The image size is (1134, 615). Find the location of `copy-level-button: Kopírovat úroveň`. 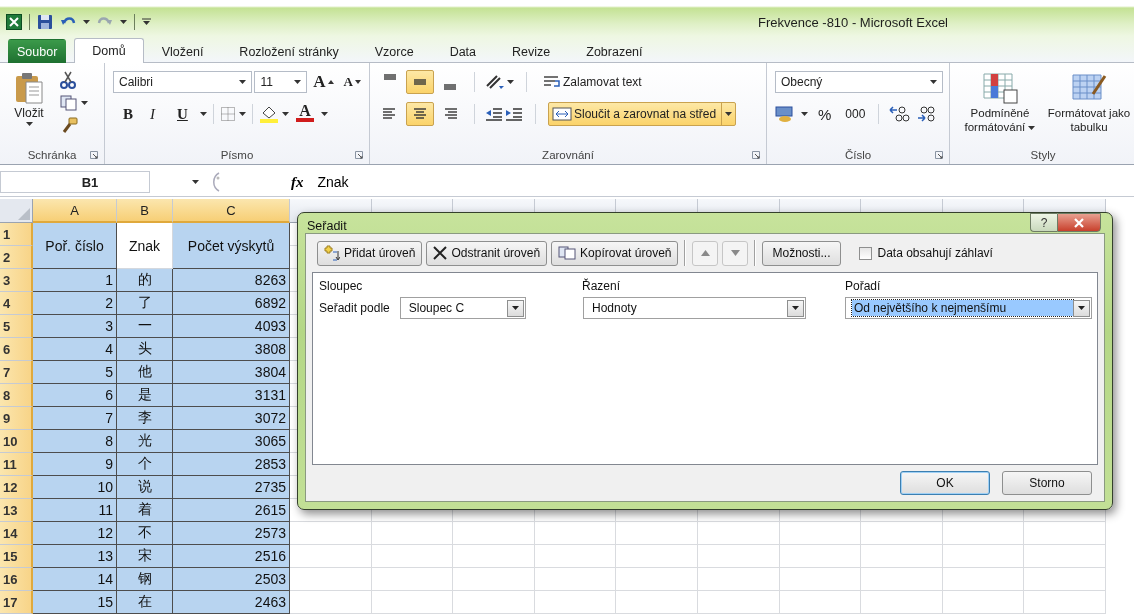

copy-level-button: Kopírovat úroveň is located at coordinates (615, 253).